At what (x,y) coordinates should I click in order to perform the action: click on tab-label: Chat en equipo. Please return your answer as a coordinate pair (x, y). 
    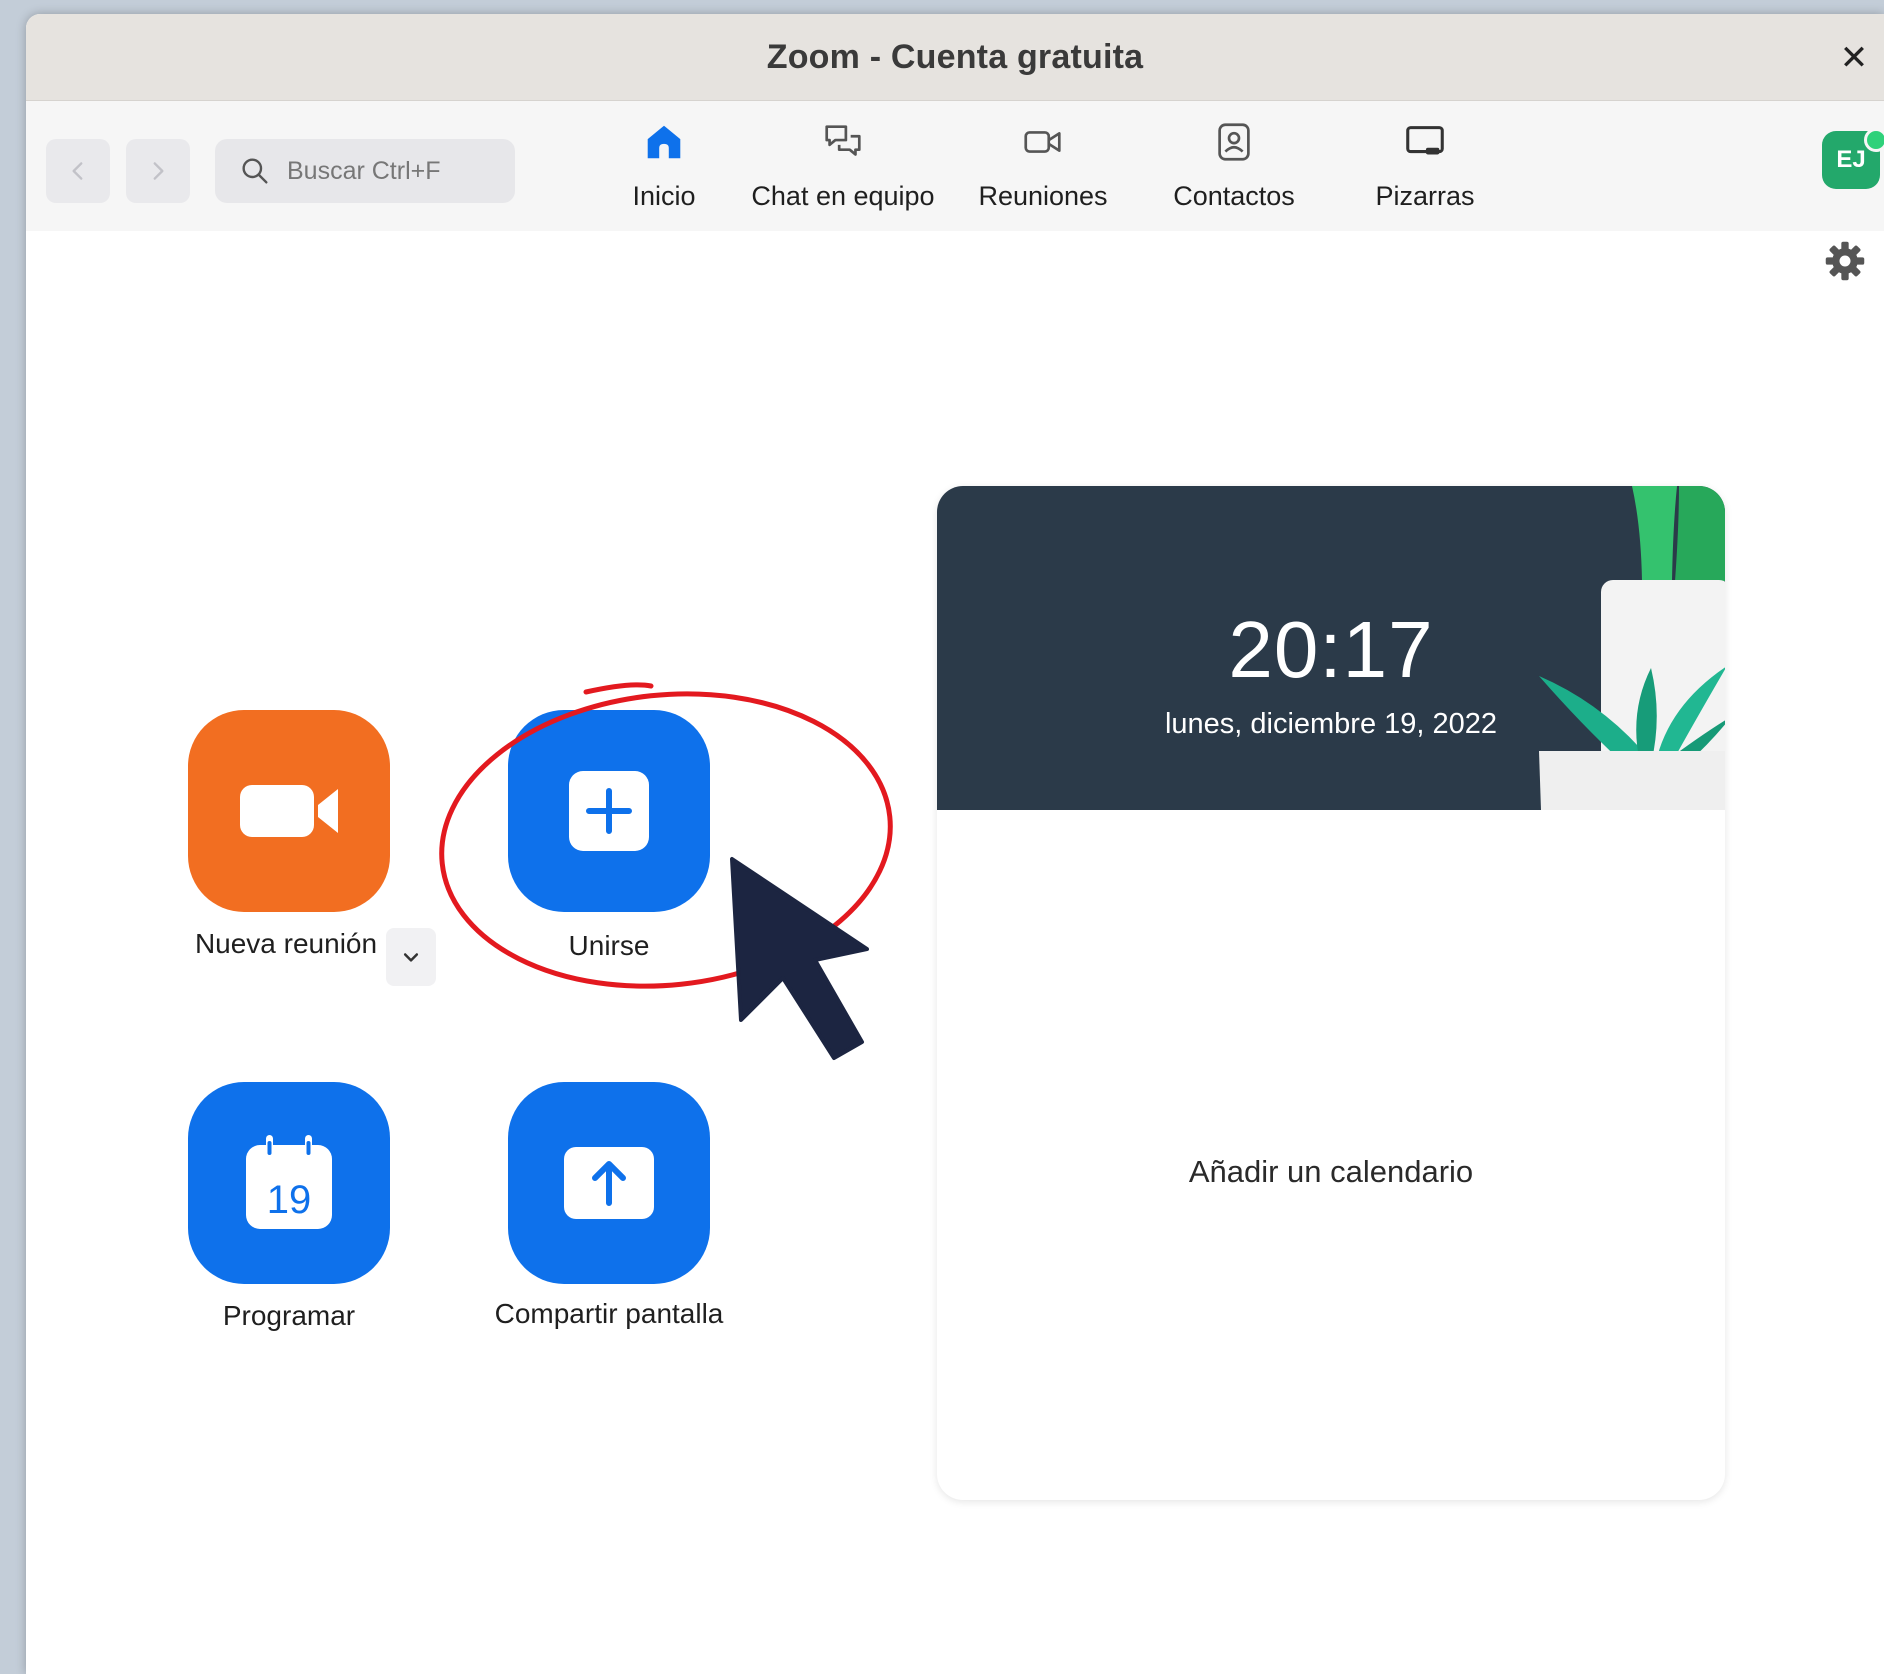
    Looking at the image, I should click on (843, 196).